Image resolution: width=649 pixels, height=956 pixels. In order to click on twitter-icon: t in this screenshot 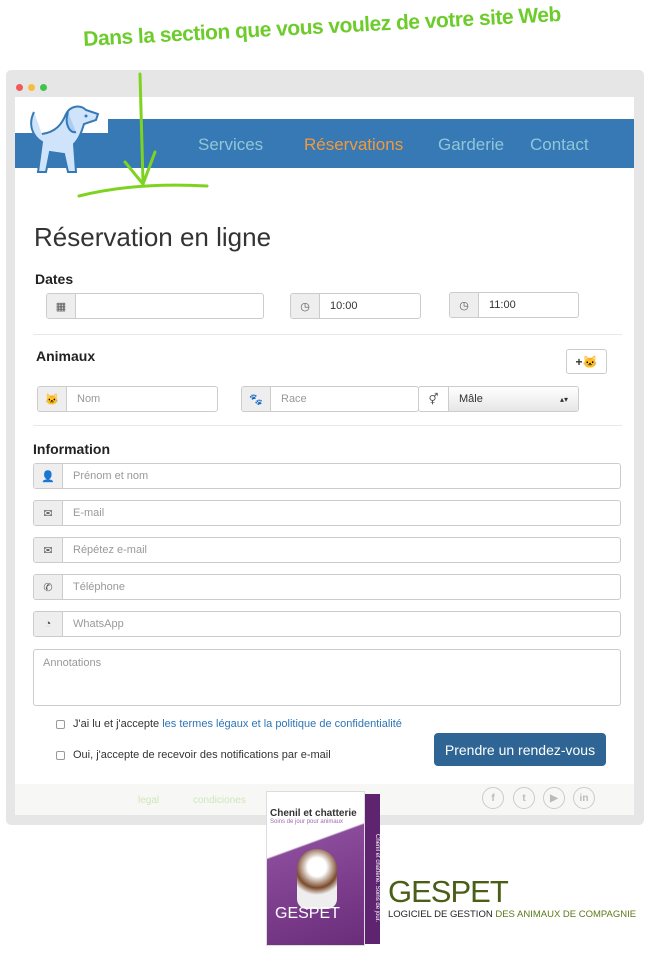, I will do `click(524, 798)`.